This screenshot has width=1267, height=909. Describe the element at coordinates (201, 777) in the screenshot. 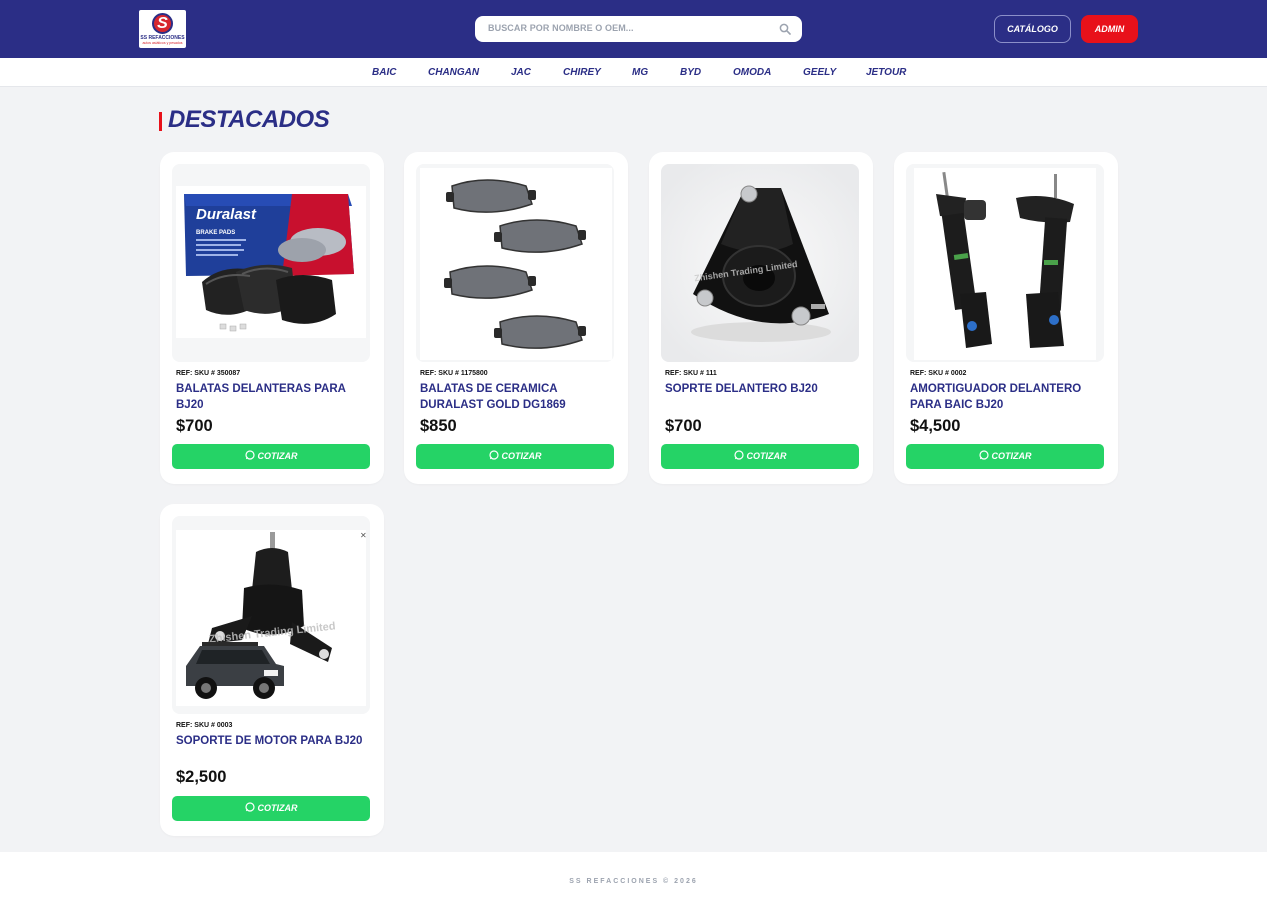

I see `product-price: $2,500` at that location.